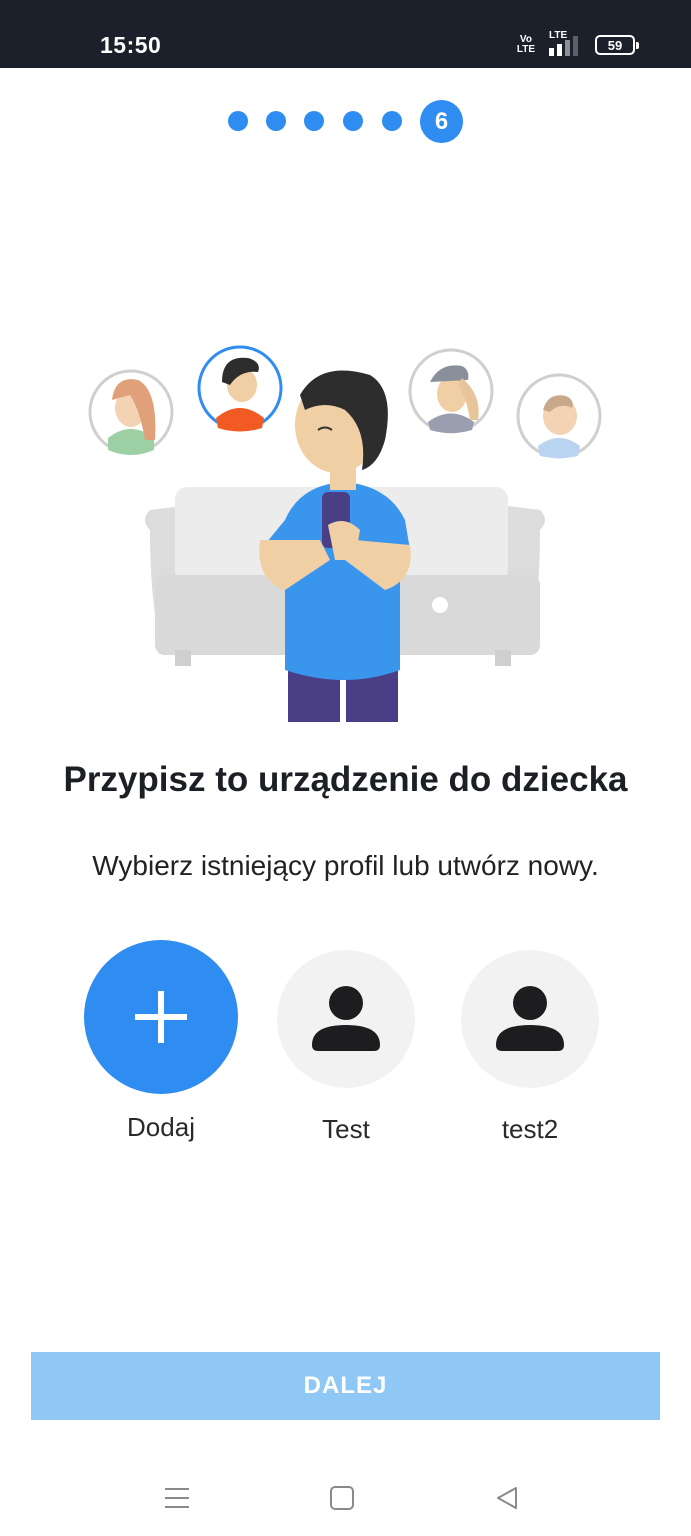  I want to click on menu-button, so click(177, 1498).